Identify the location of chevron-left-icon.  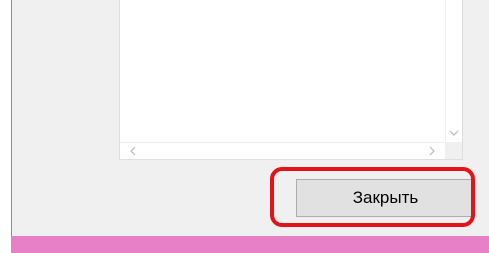
(133, 151).